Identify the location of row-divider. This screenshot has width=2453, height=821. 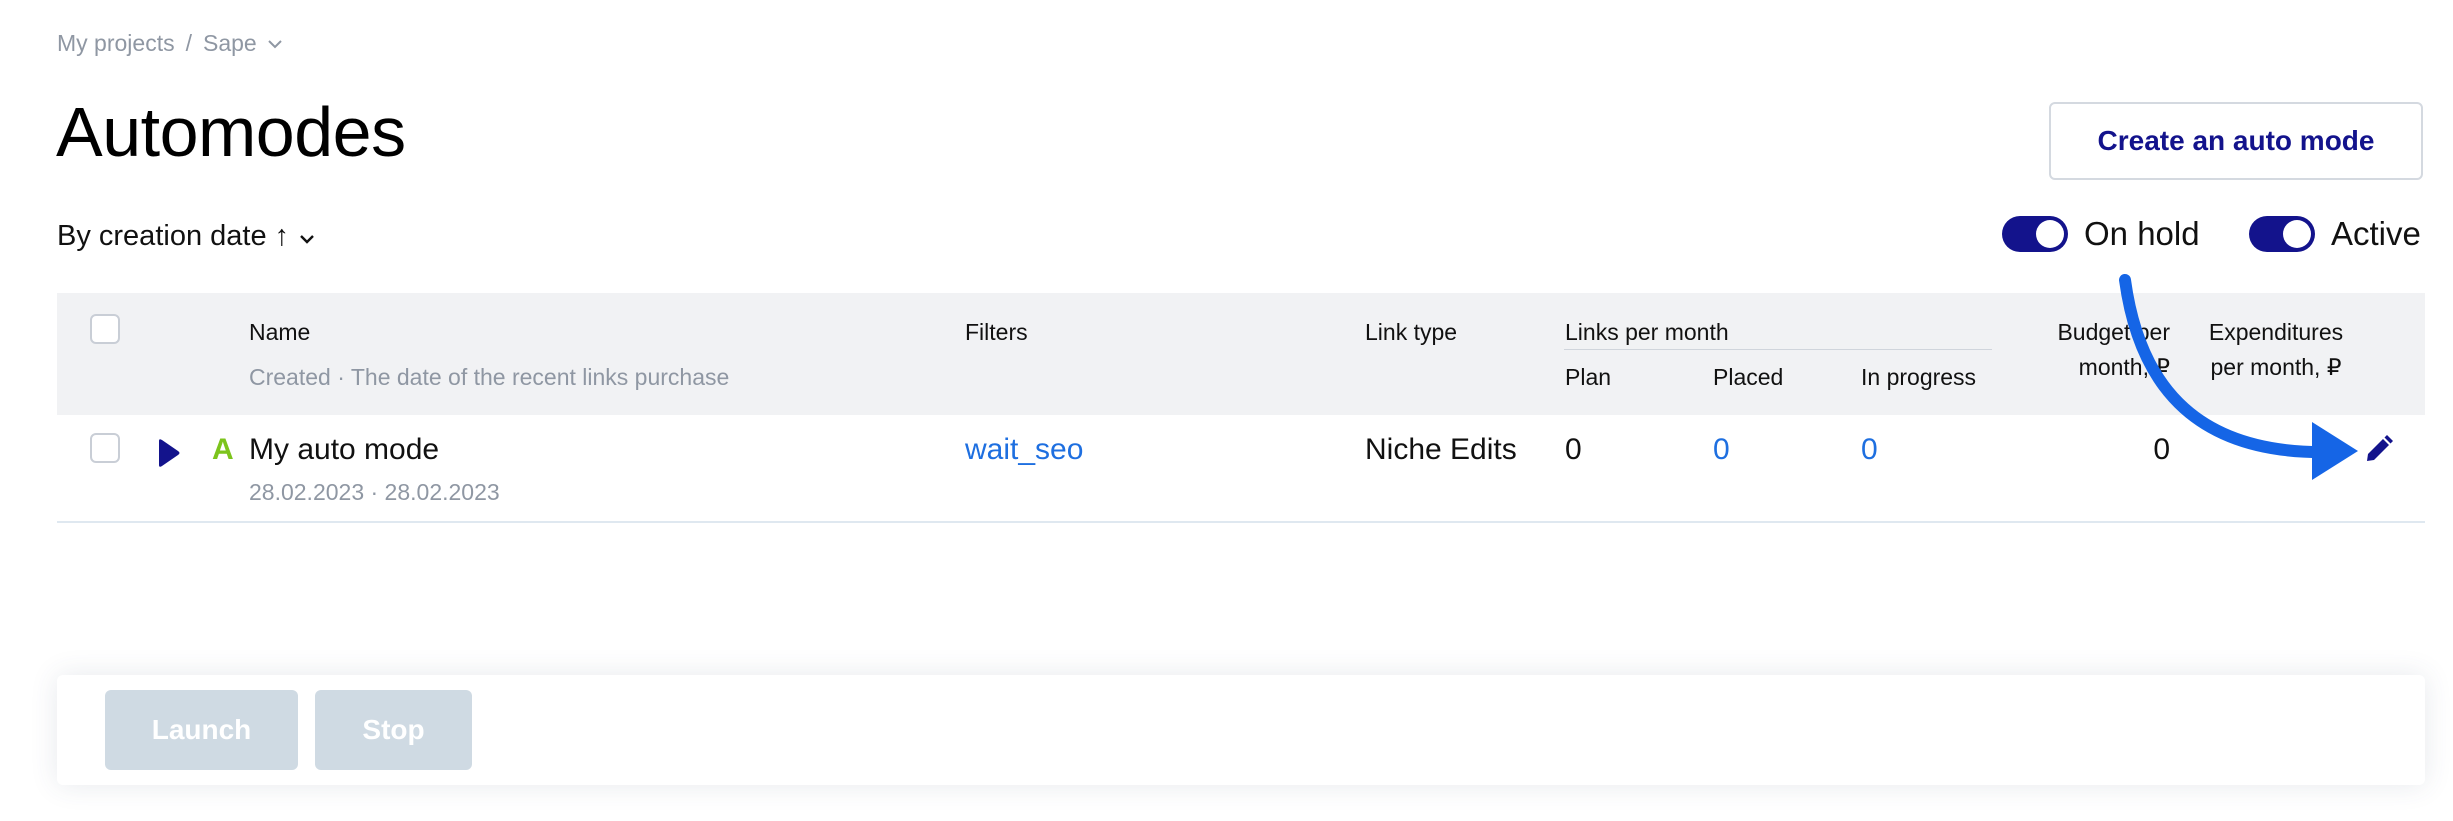
(1241, 522).